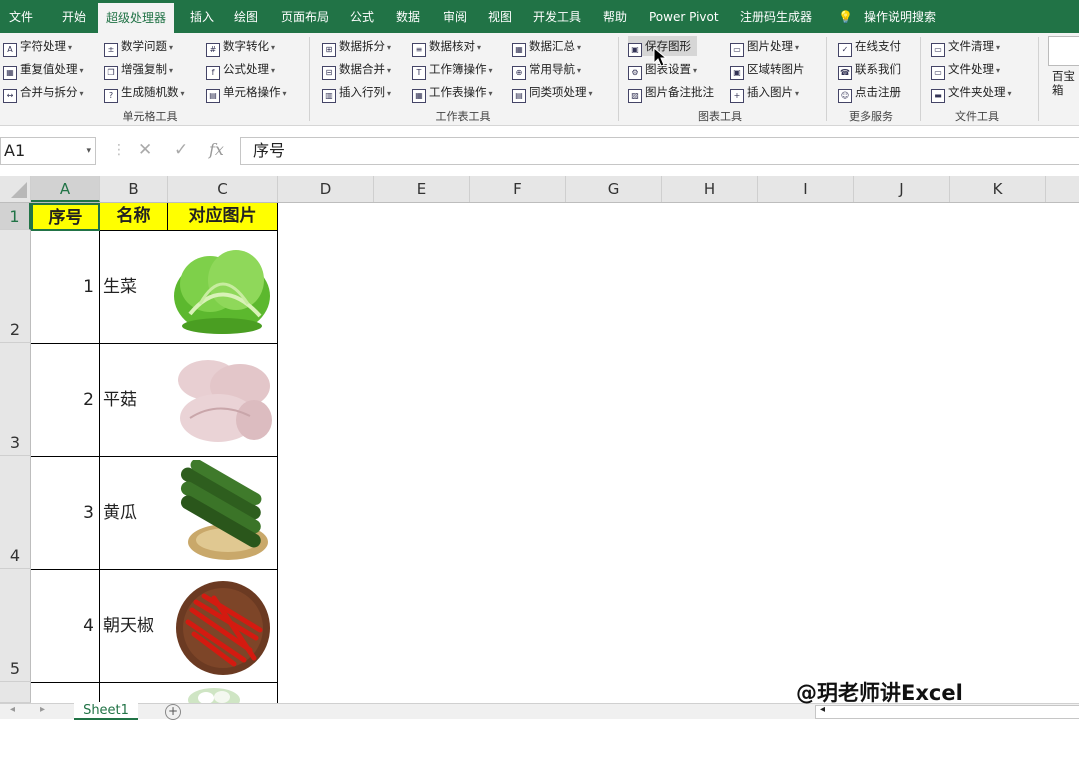  Describe the element at coordinates (452, 69) in the screenshot. I see `ribbon-btn-workbook: T 工作簿操作 ▾` at that location.